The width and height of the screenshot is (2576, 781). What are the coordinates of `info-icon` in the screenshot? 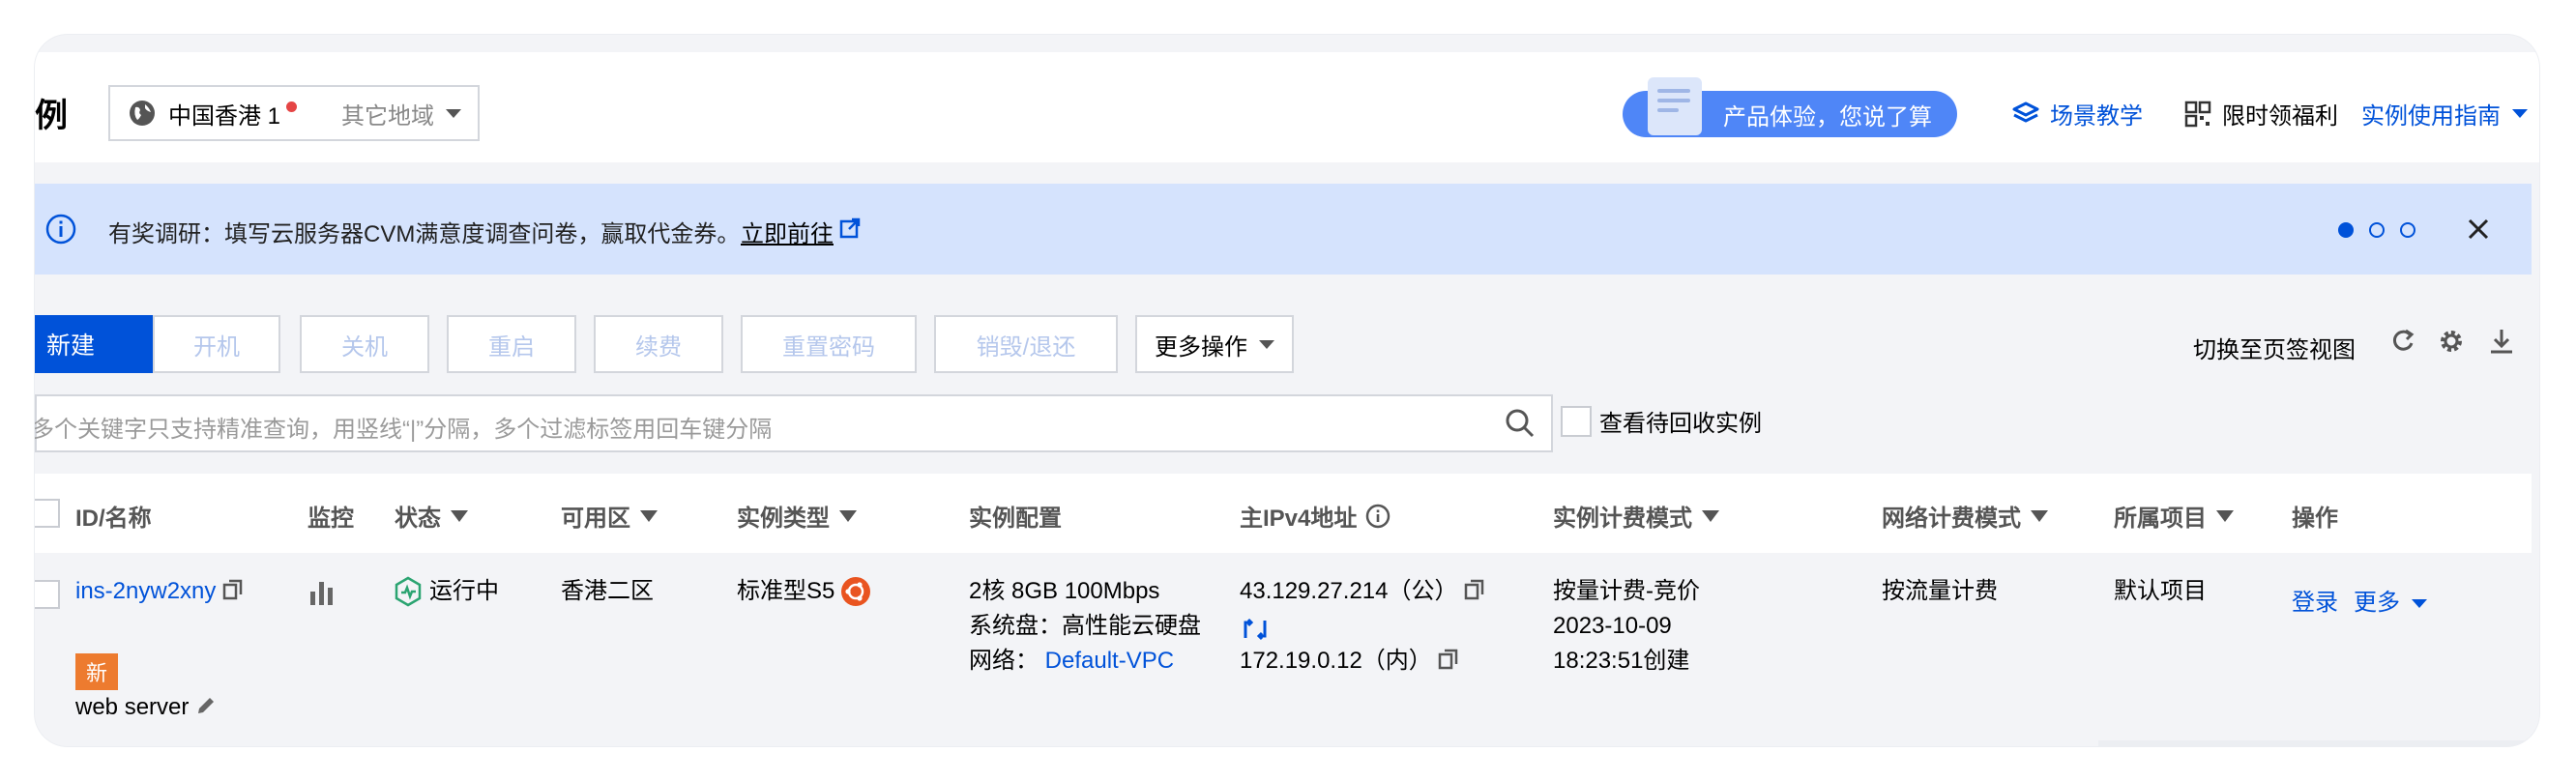 It's located at (60, 229).